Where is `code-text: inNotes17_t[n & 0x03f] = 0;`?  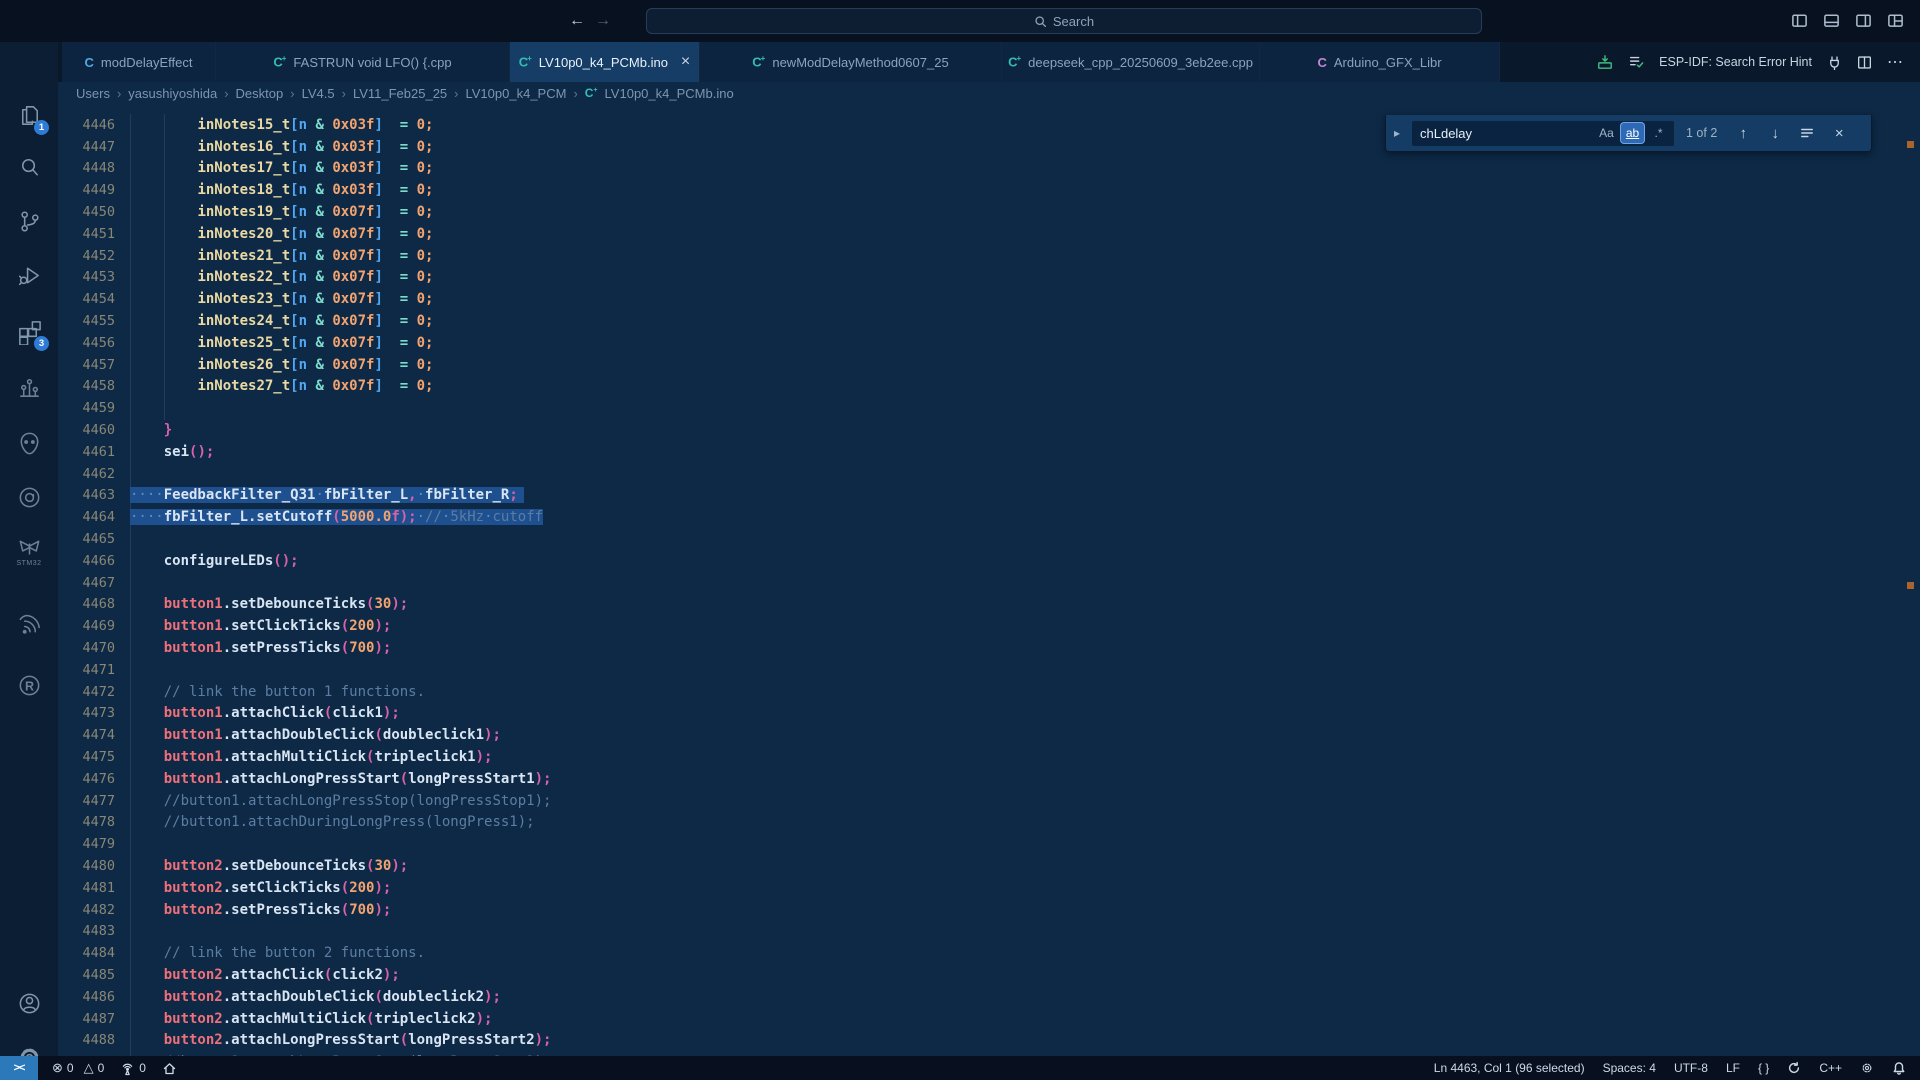 code-text: inNotes17_t[n & 0x03f] = 0; is located at coordinates (281, 168).